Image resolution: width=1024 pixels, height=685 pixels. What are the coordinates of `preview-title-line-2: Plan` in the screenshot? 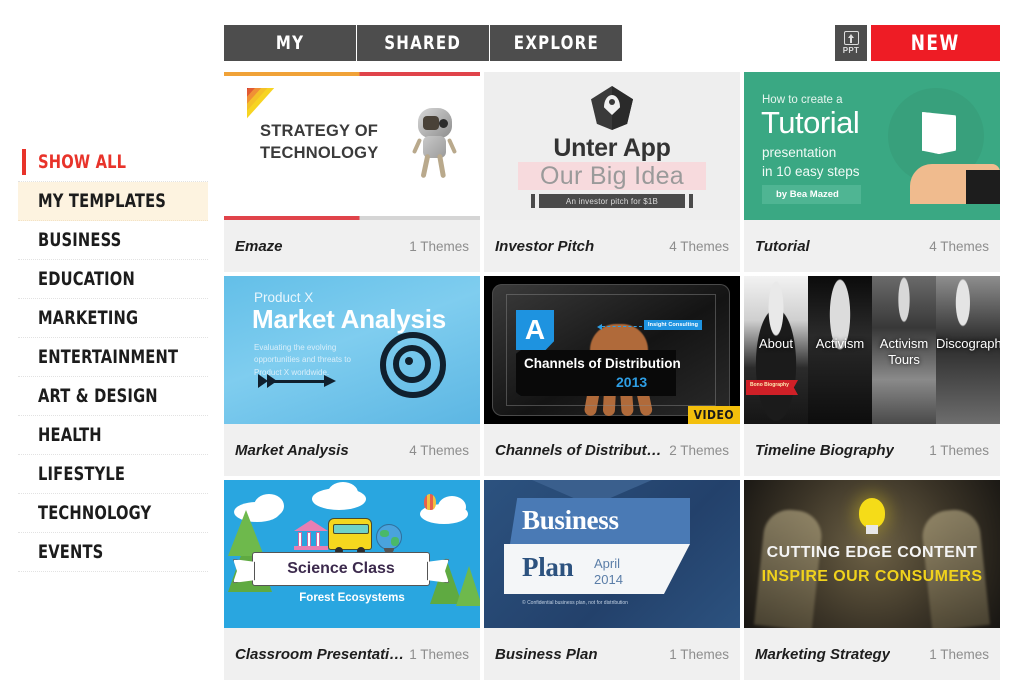 It's located at (548, 567).